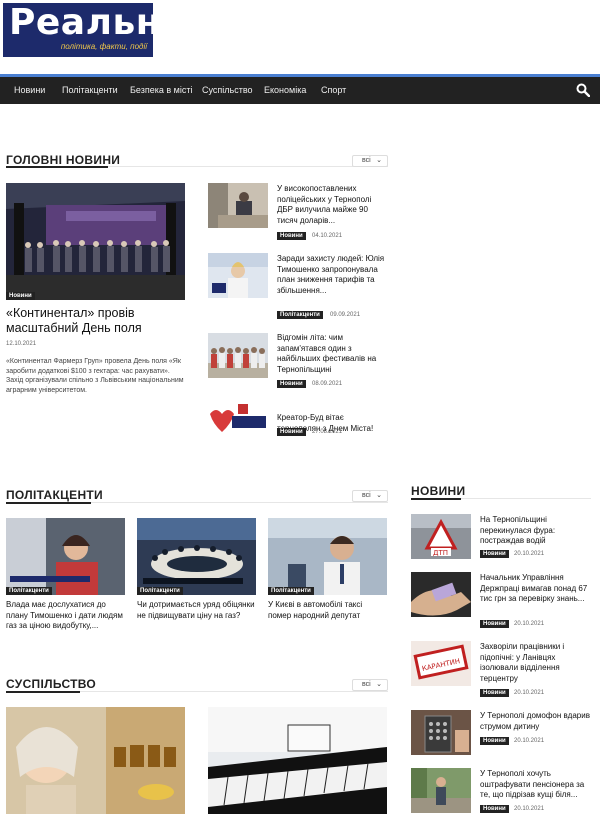 The width and height of the screenshot is (600, 814). What do you see at coordinates (285, 90) in the screenshot?
I see `nav-item-economy: Економіка` at bounding box center [285, 90].